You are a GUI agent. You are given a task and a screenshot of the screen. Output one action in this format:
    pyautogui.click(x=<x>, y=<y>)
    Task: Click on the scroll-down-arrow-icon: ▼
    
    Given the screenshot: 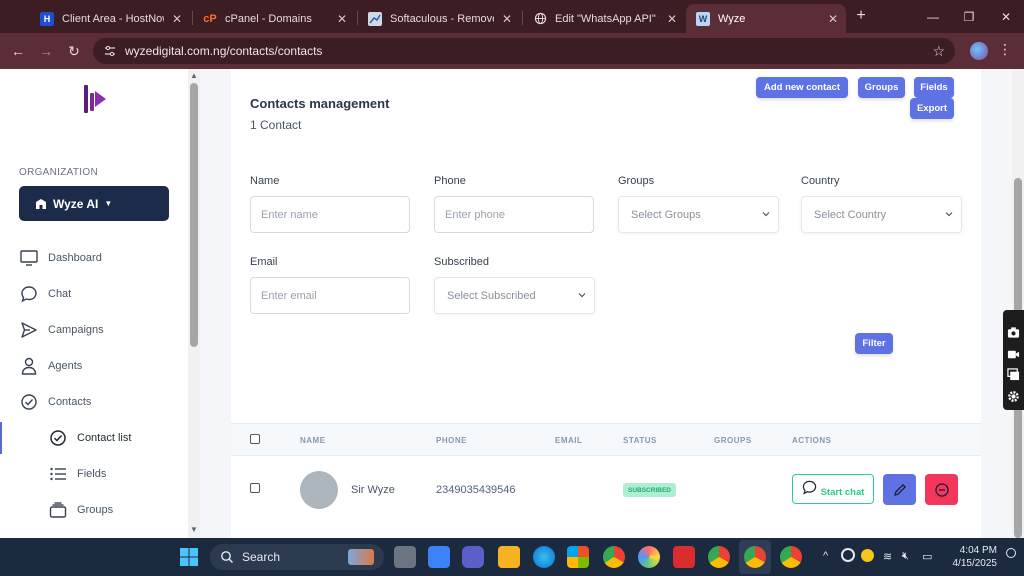 What is the action you would take?
    pyautogui.click(x=194, y=529)
    